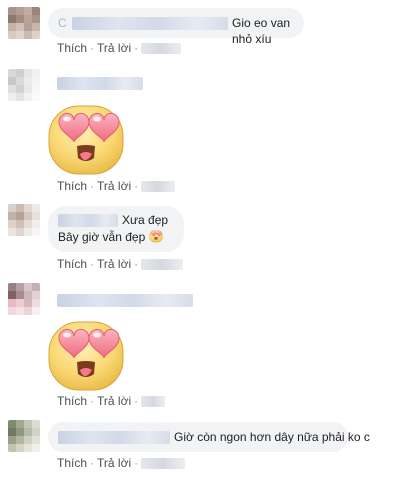  I want to click on comment-bubble: Xưa đẹp Bây giờ vẫn đẹp, so click(116, 229).